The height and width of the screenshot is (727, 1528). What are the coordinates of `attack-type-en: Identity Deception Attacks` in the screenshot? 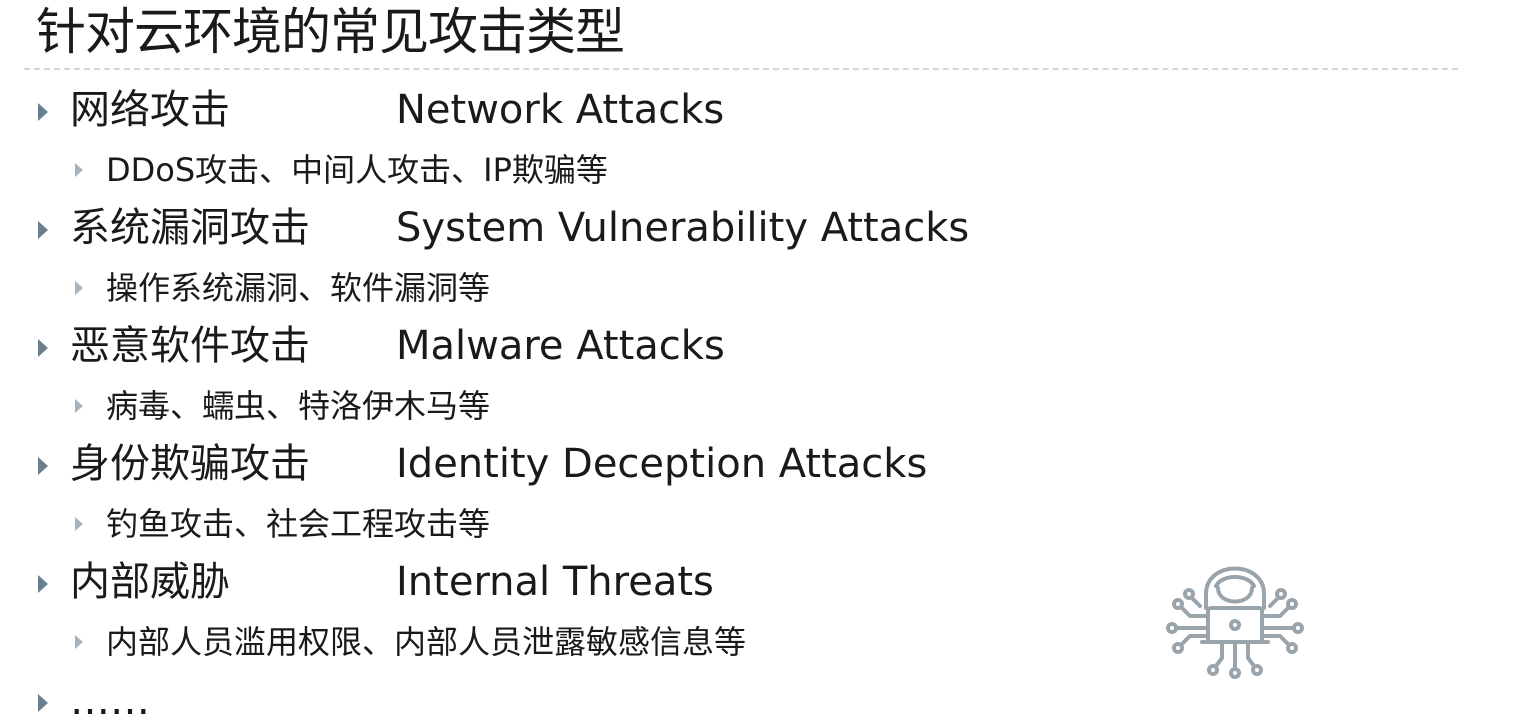 It's located at (662, 464).